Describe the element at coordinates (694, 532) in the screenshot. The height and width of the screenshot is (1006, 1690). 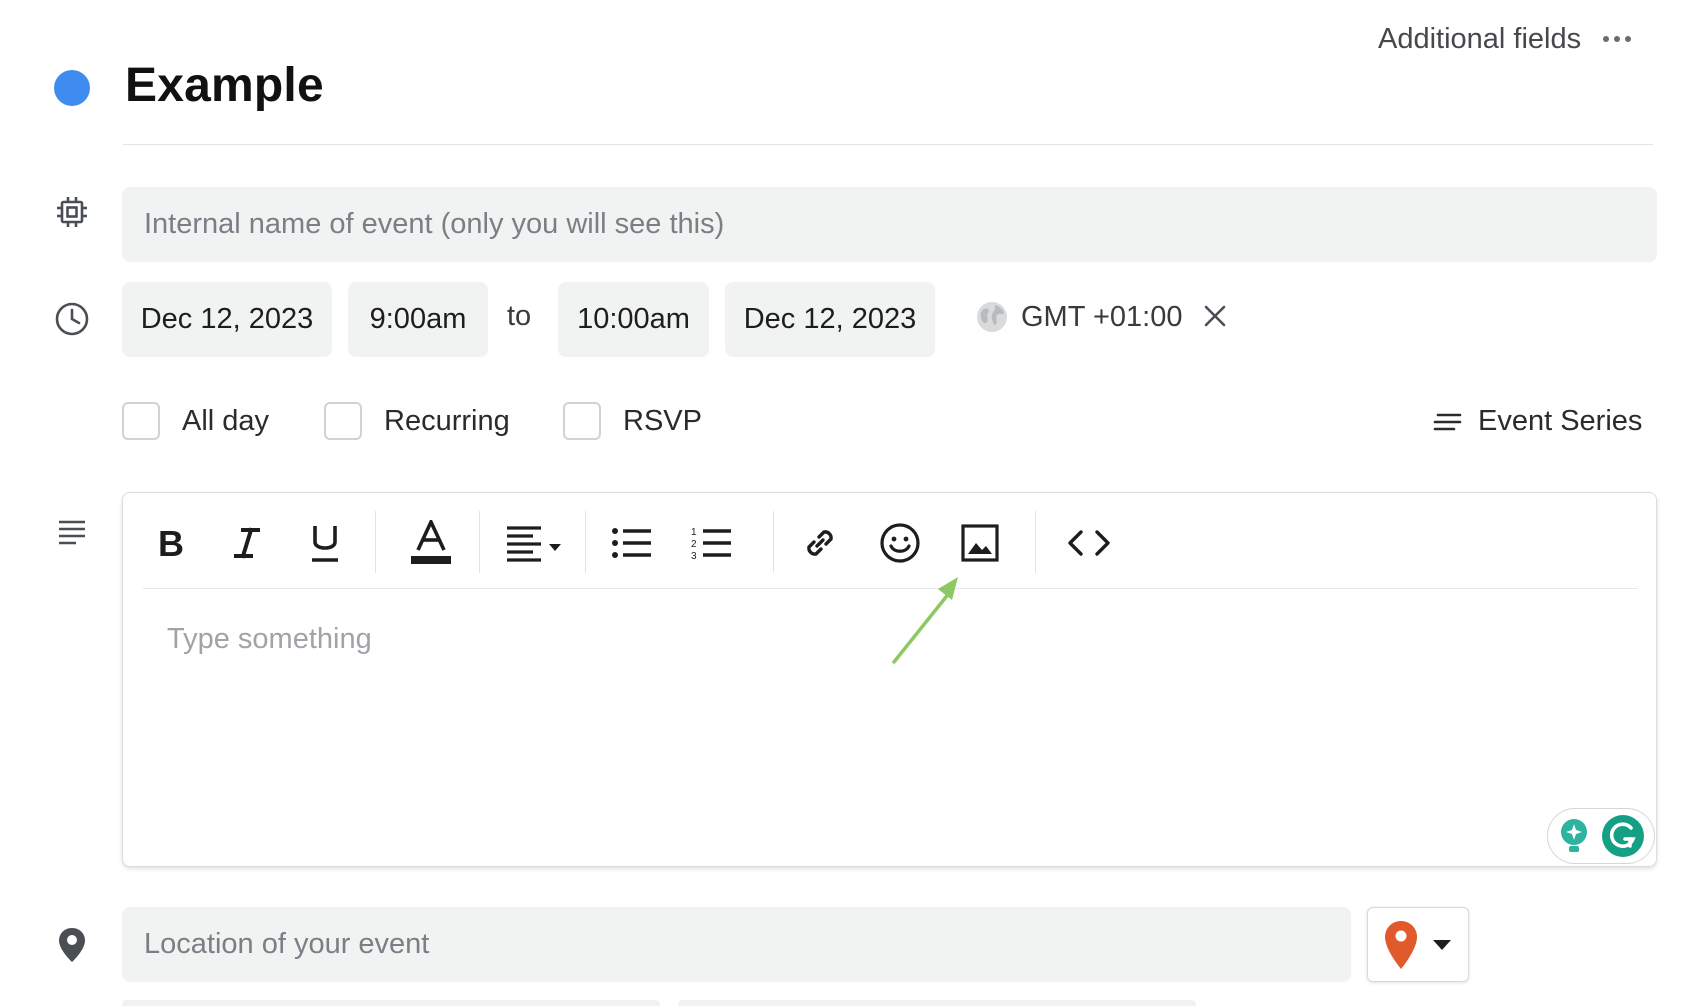
I see `svg-text: 1` at that location.